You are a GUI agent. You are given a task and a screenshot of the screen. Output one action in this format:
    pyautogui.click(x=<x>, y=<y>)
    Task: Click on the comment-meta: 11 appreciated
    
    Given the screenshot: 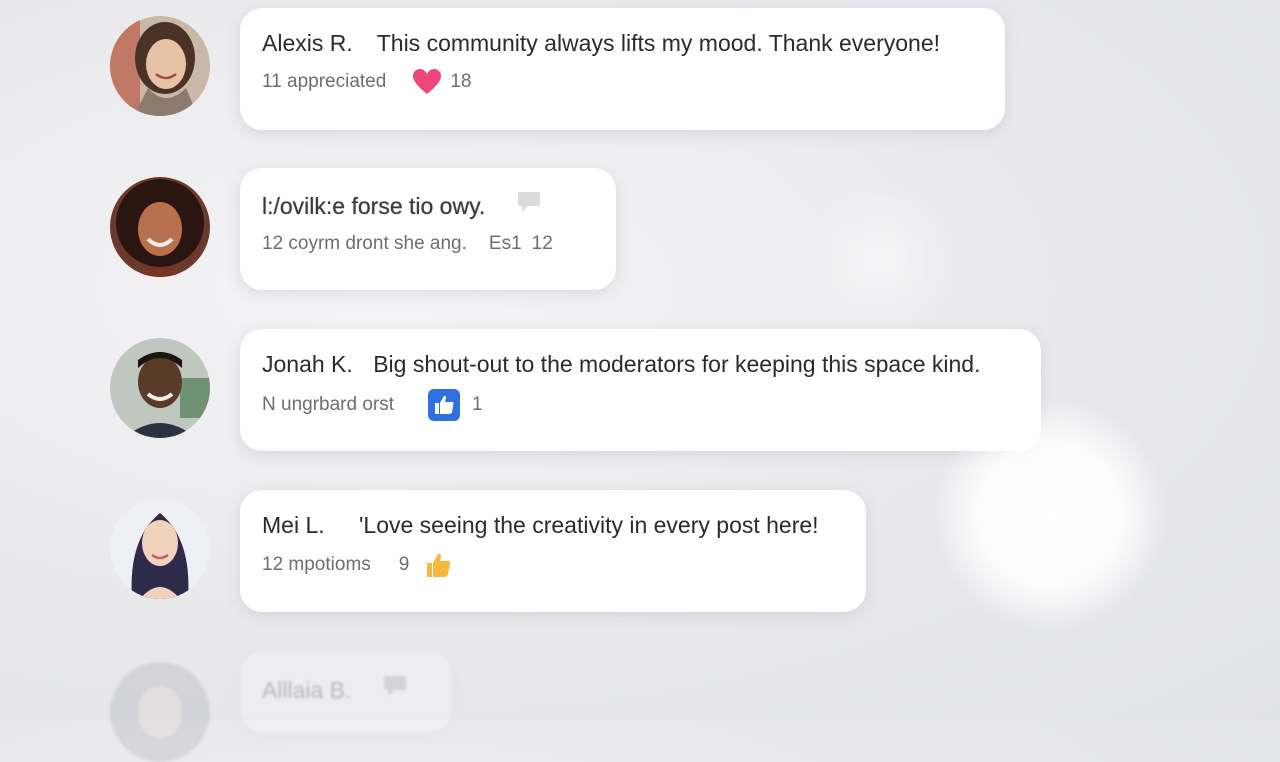 What is the action you would take?
    pyautogui.click(x=324, y=81)
    